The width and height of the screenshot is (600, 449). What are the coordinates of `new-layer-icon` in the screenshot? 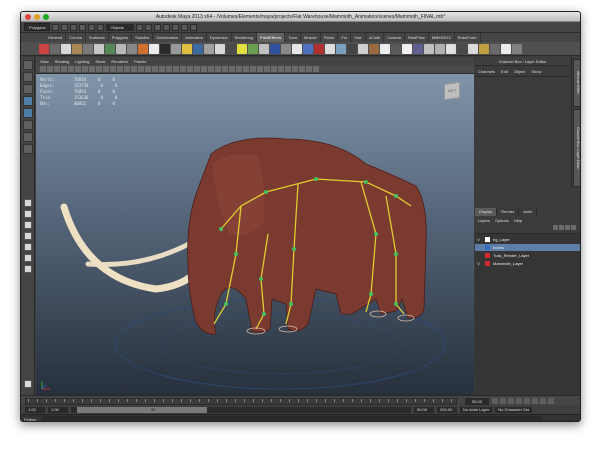 It's located at (567, 227).